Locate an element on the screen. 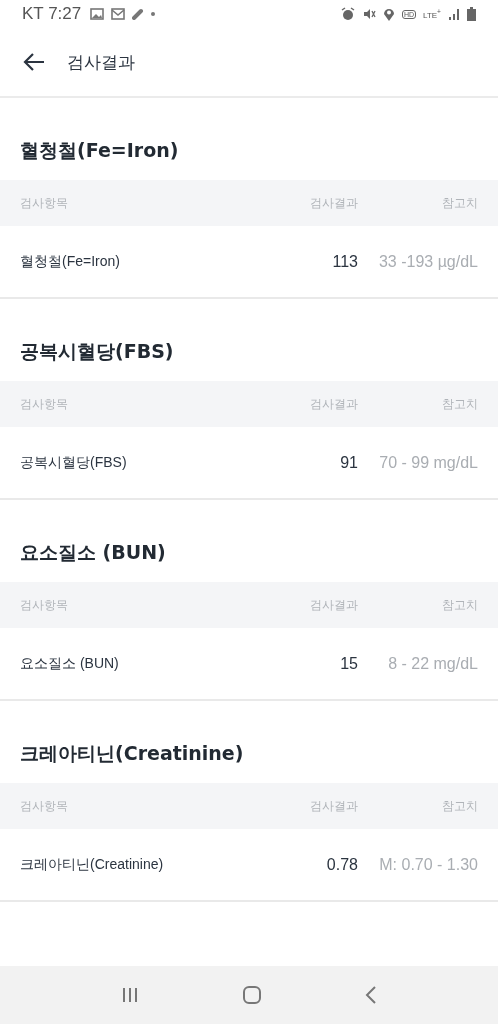 This screenshot has height=1024, width=498. reference-range: M: 0.70 - 1.30 is located at coordinates (428, 864).